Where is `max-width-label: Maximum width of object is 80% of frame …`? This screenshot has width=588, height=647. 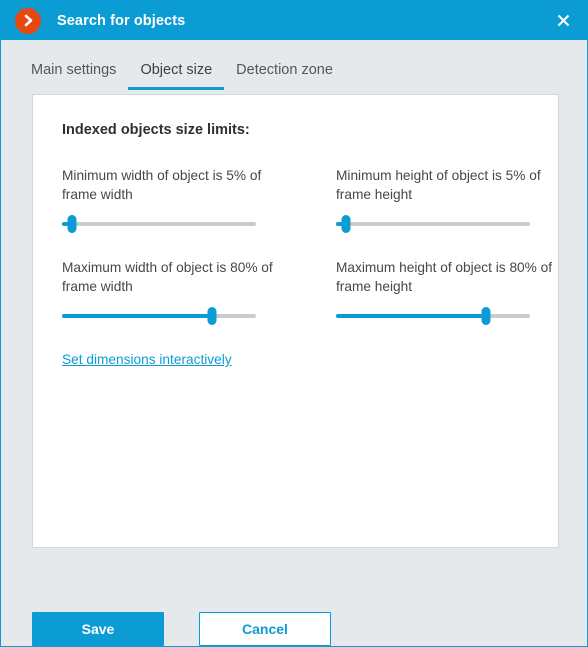 max-width-label: Maximum width of object is 80% of frame … is located at coordinates (167, 277).